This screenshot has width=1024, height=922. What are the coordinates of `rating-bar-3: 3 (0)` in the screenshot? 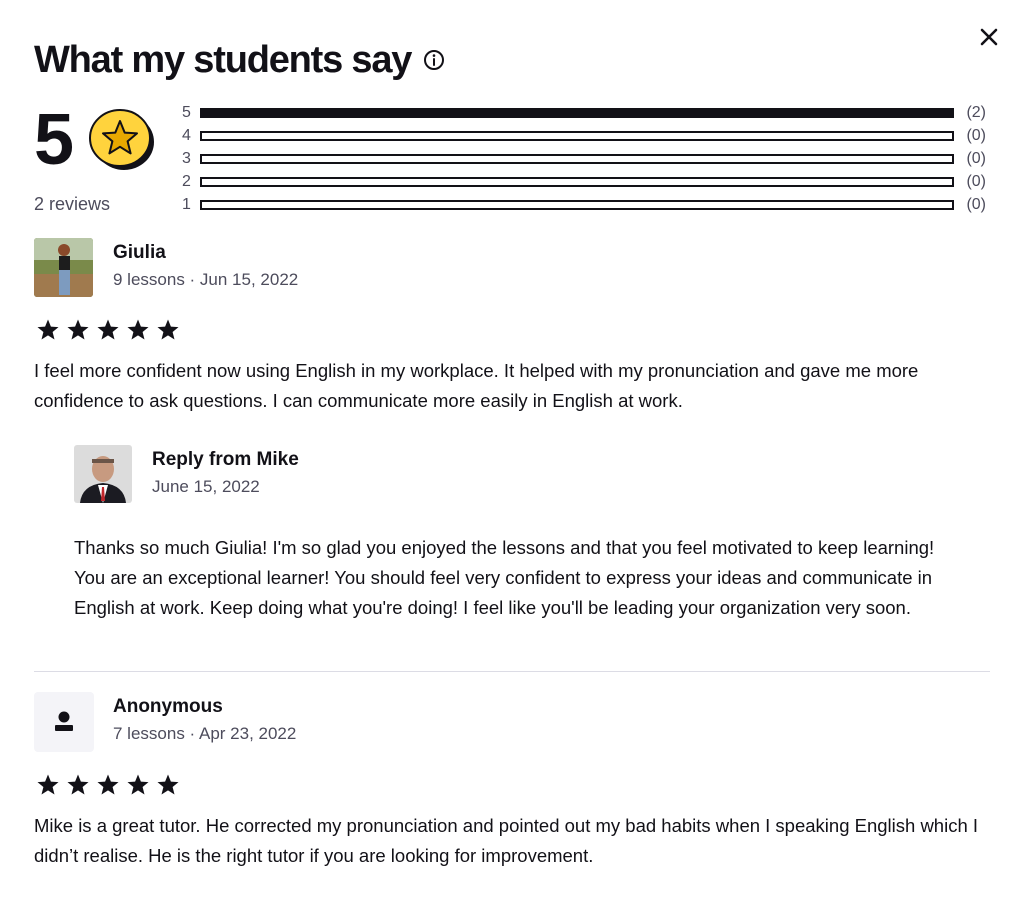 It's located at (581, 159).